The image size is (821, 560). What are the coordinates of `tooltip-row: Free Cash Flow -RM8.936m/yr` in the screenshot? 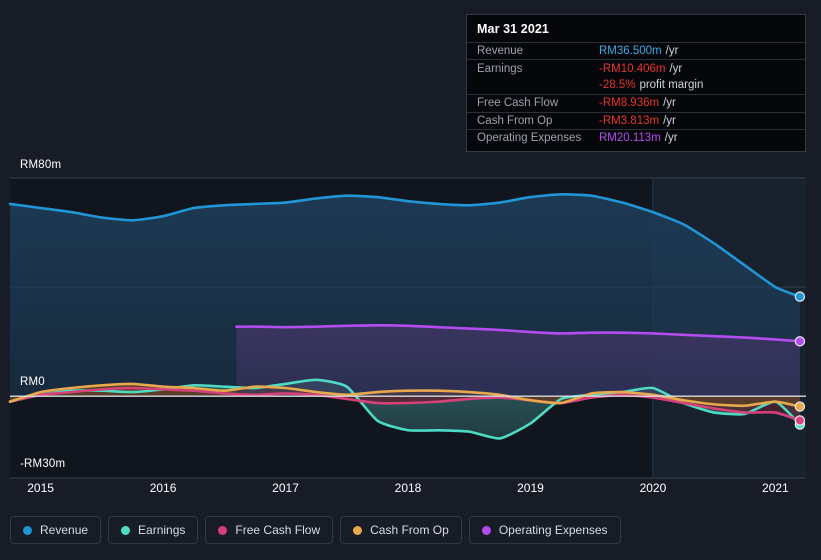 It's located at (636, 102).